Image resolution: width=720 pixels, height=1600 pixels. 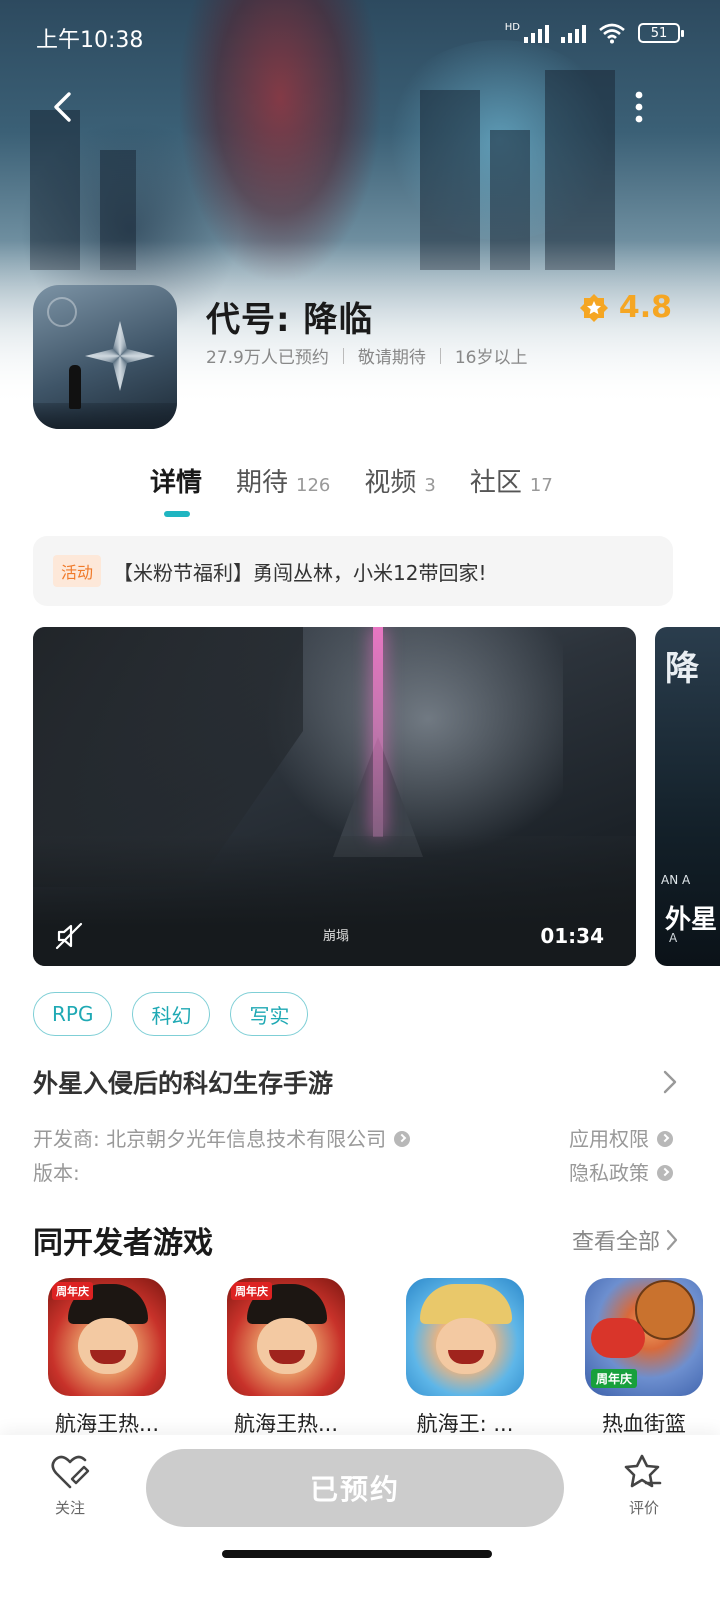 I want to click on tab-details: 详情, so click(x=176, y=489).